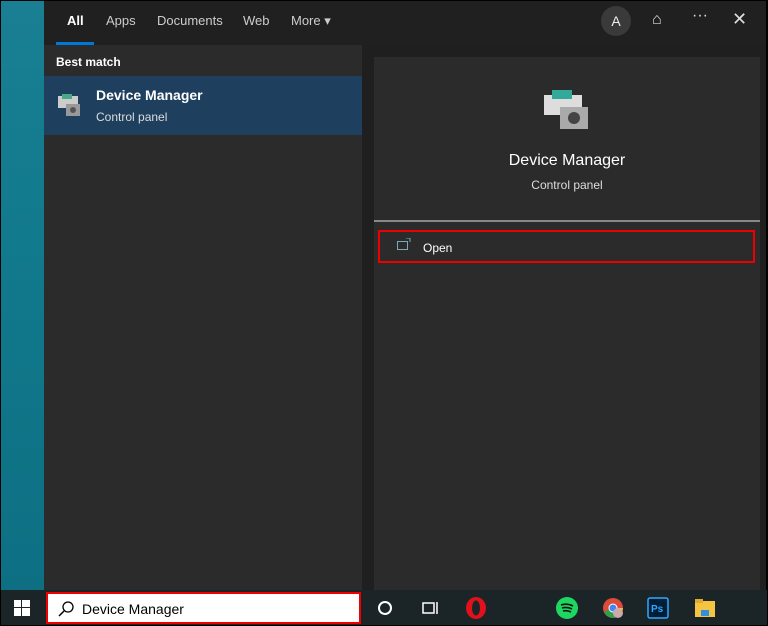  Describe the element at coordinates (132, 117) in the screenshot. I see `result-subtitle: Control panel` at that location.